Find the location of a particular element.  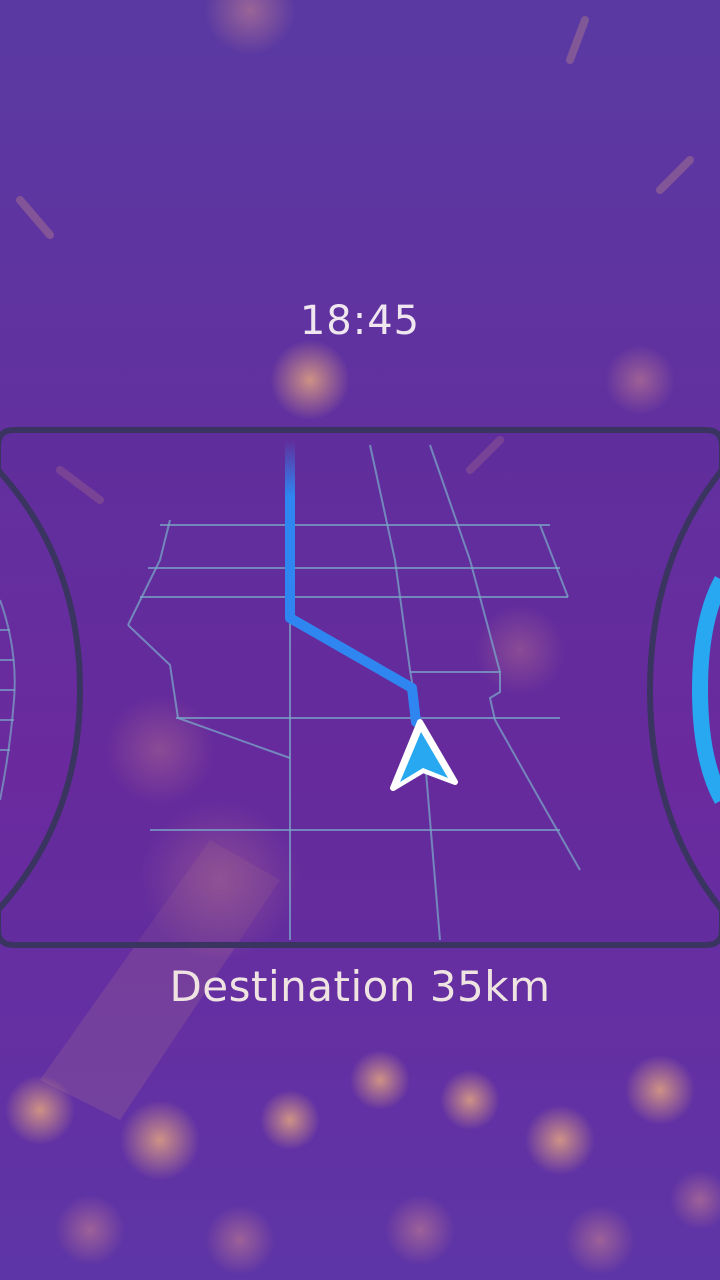

left-gauge is located at coordinates (8, 700).